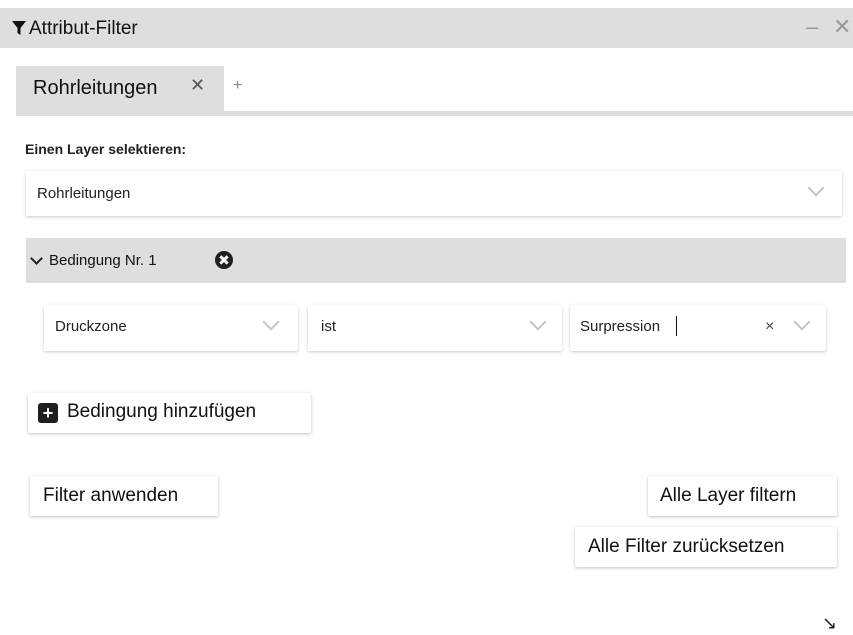 This screenshot has width=853, height=635. What do you see at coordinates (676, 326) in the screenshot?
I see `text-cursor` at bounding box center [676, 326].